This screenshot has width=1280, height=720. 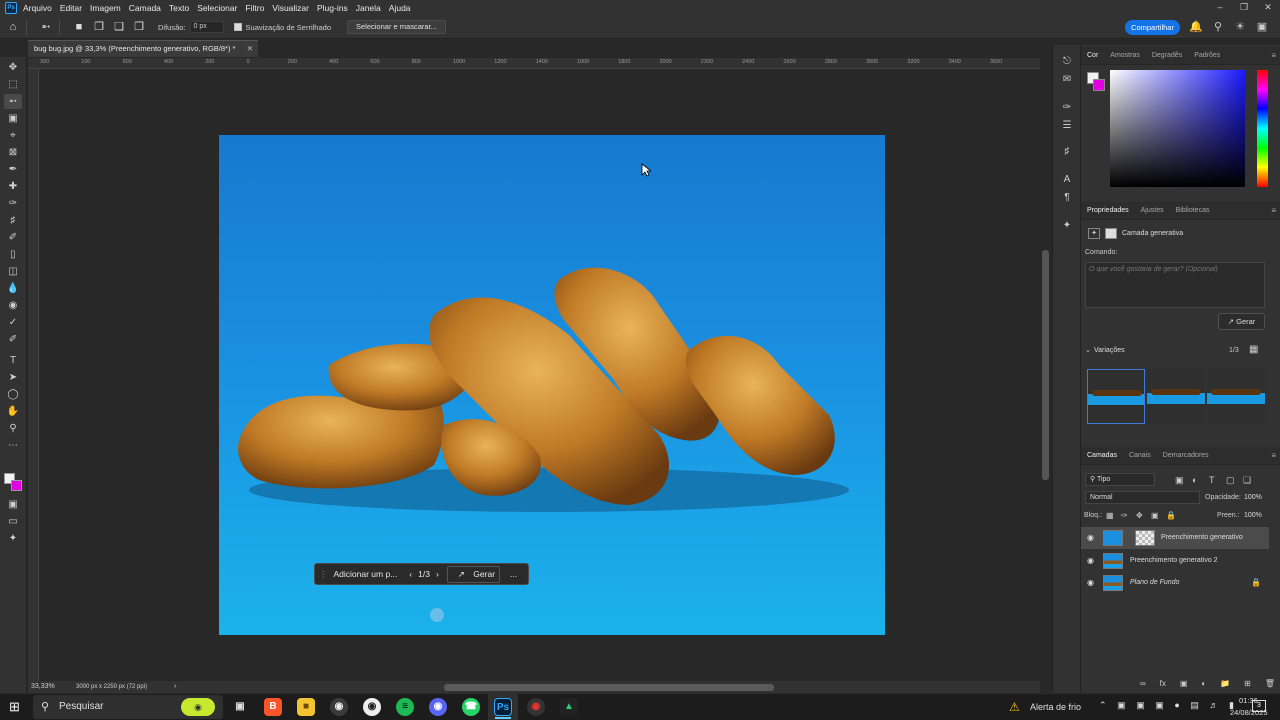 I want to click on microphone-icon: ●, so click(x=1176, y=705).